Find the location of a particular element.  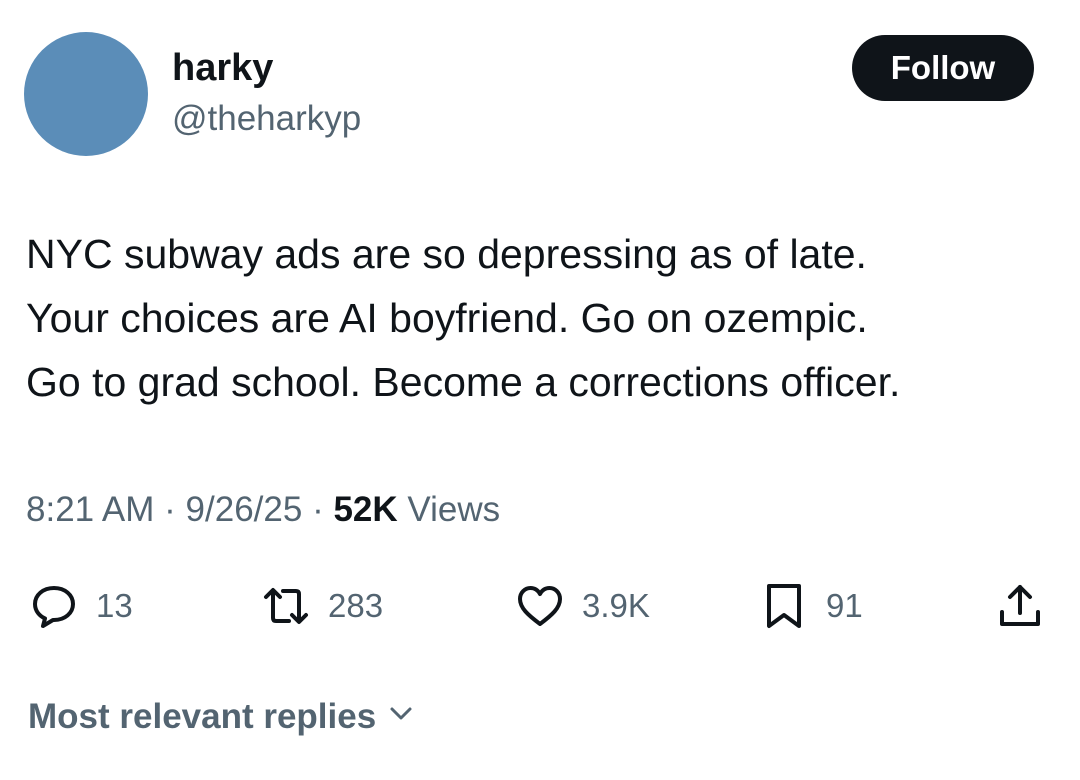

reply-count: 13 is located at coordinates (114, 605).